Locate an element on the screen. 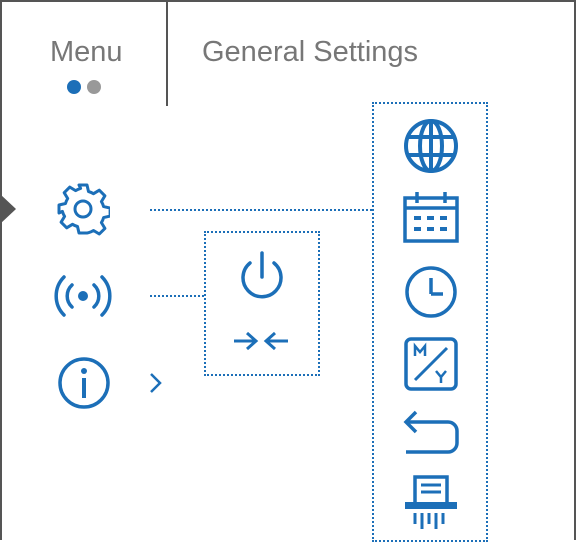 This screenshot has width=578, height=542. info-icon is located at coordinates (84, 383).